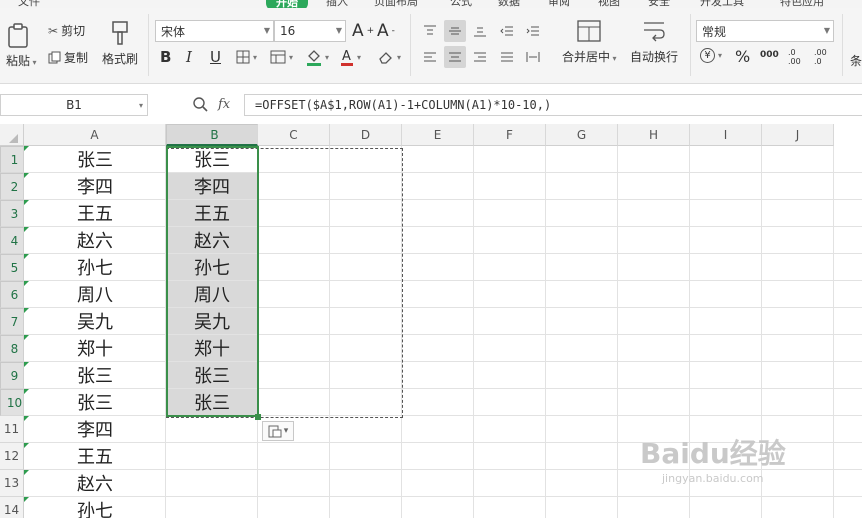 This screenshot has width=862, height=518. I want to click on copy-button: 复制, so click(68, 57).